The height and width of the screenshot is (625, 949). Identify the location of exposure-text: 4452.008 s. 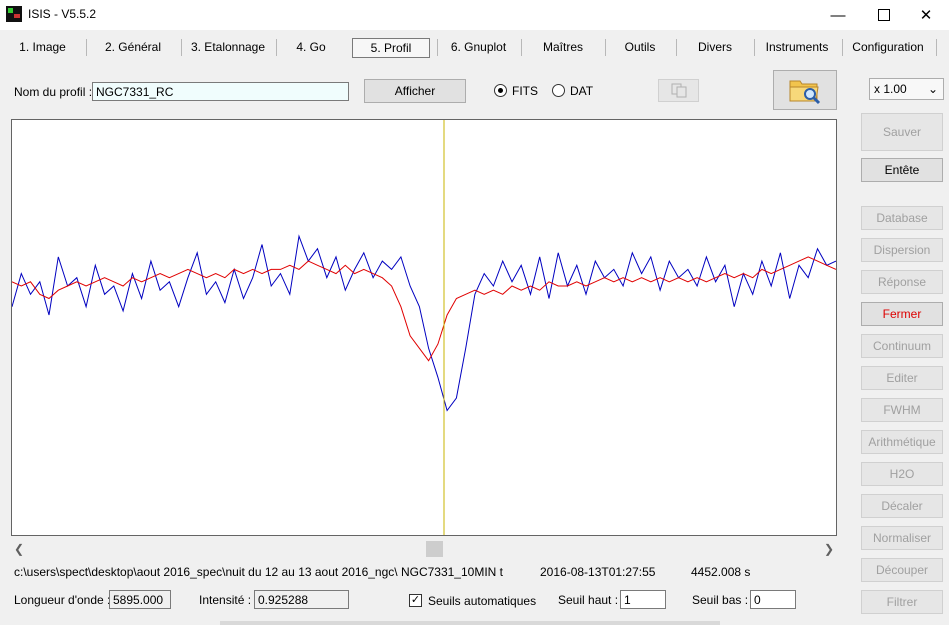
(721, 572).